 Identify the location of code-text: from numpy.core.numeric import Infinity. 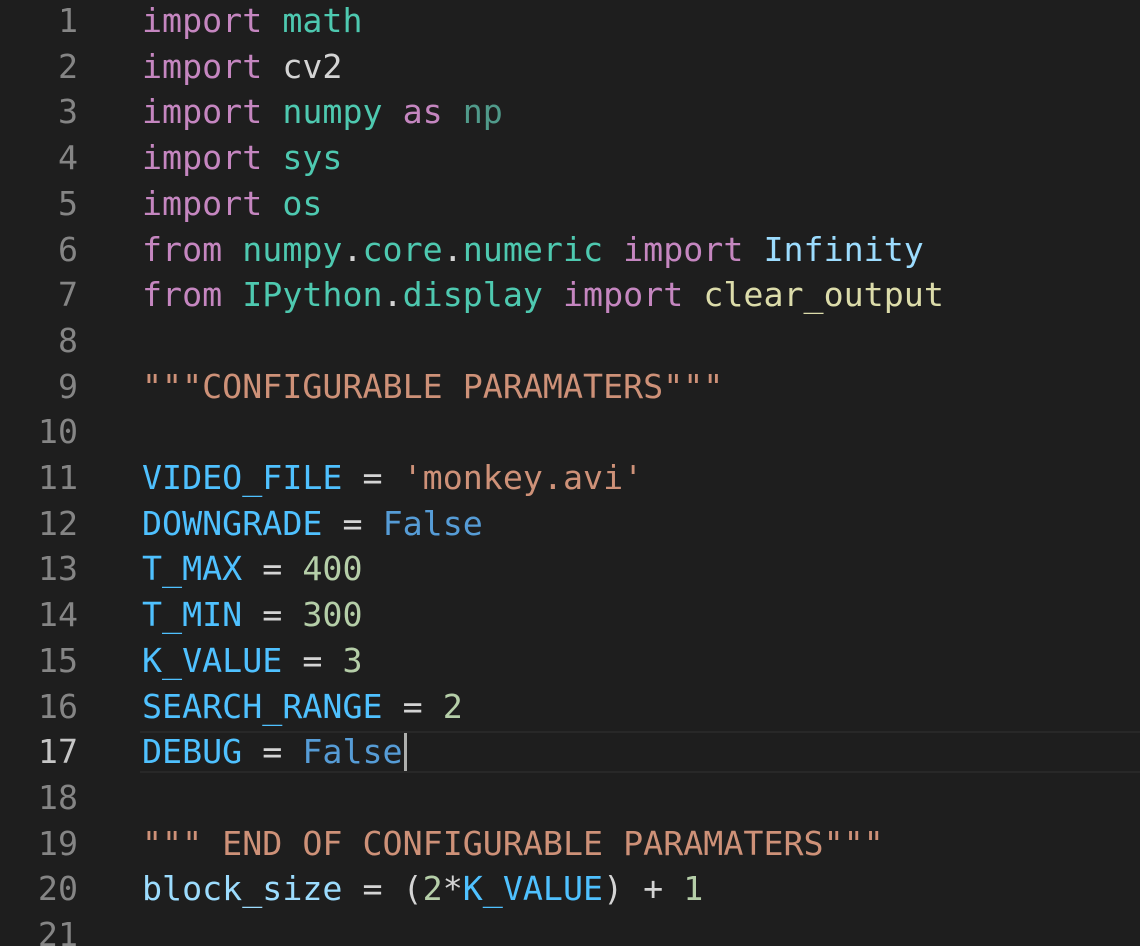
(533, 250).